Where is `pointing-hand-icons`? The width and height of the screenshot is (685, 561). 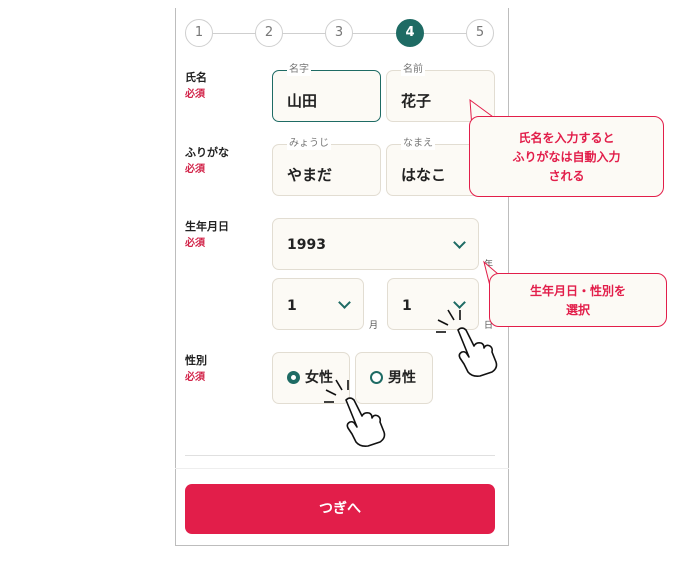 pointing-hand-icons is located at coordinates (411, 378).